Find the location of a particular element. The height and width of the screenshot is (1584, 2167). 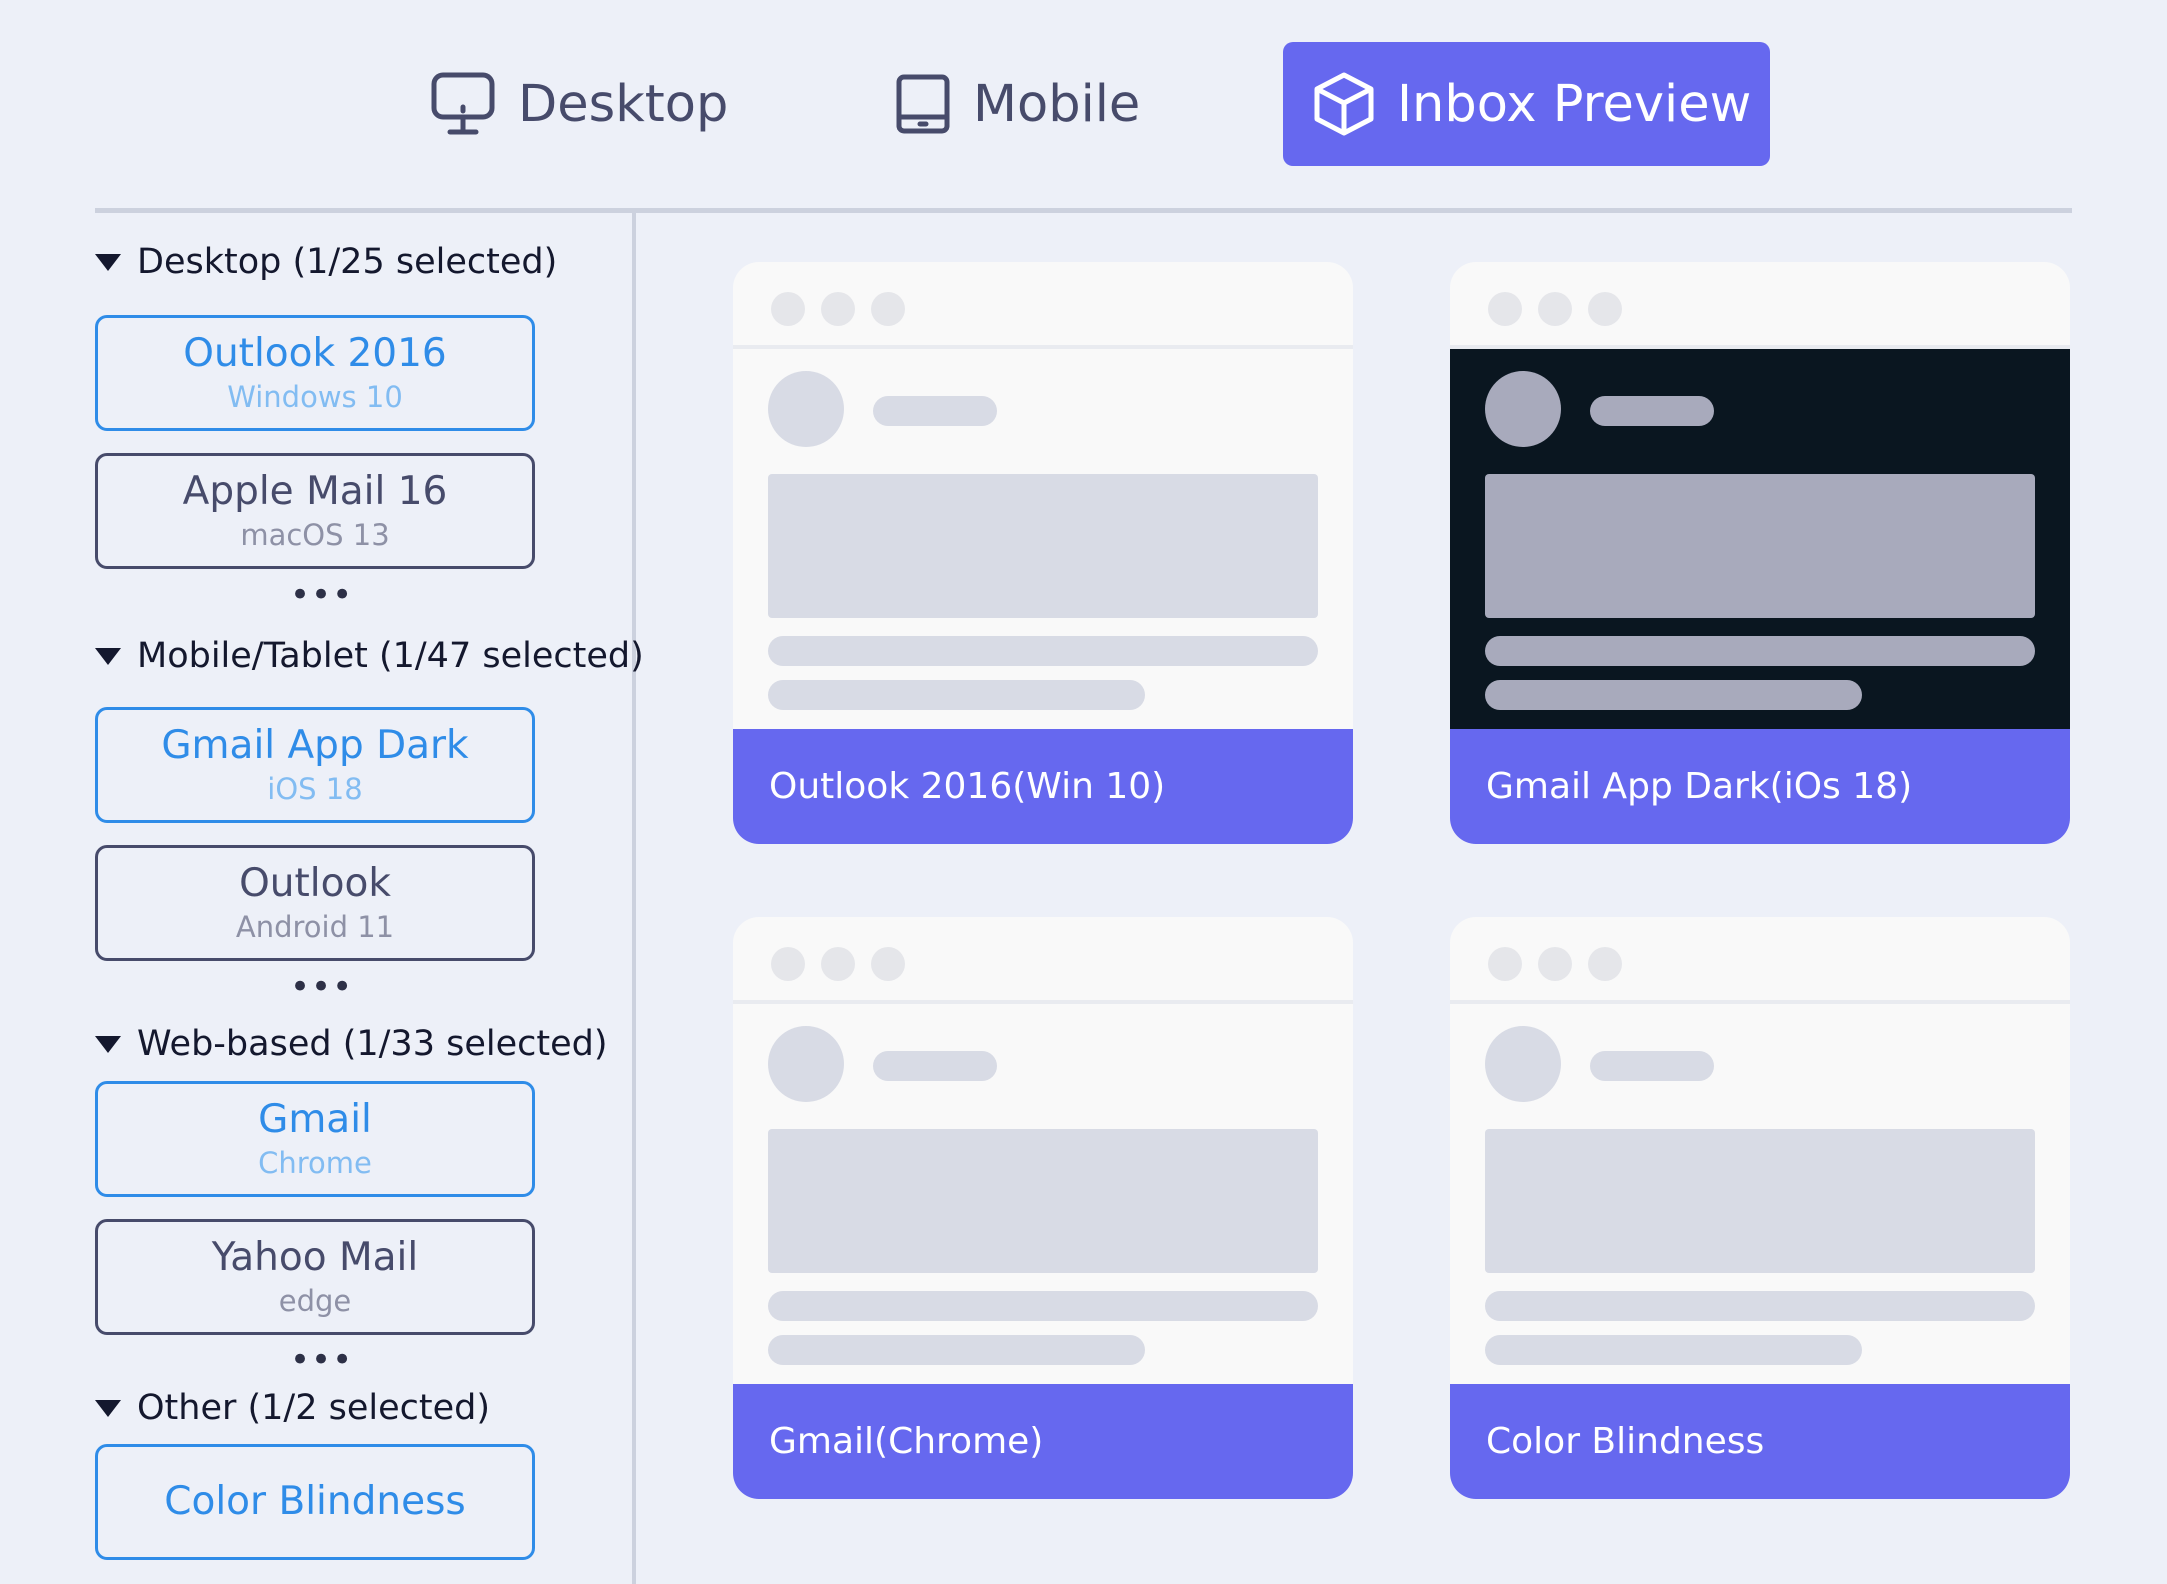

tab-desktop-label: Desktop is located at coordinates (623, 104).